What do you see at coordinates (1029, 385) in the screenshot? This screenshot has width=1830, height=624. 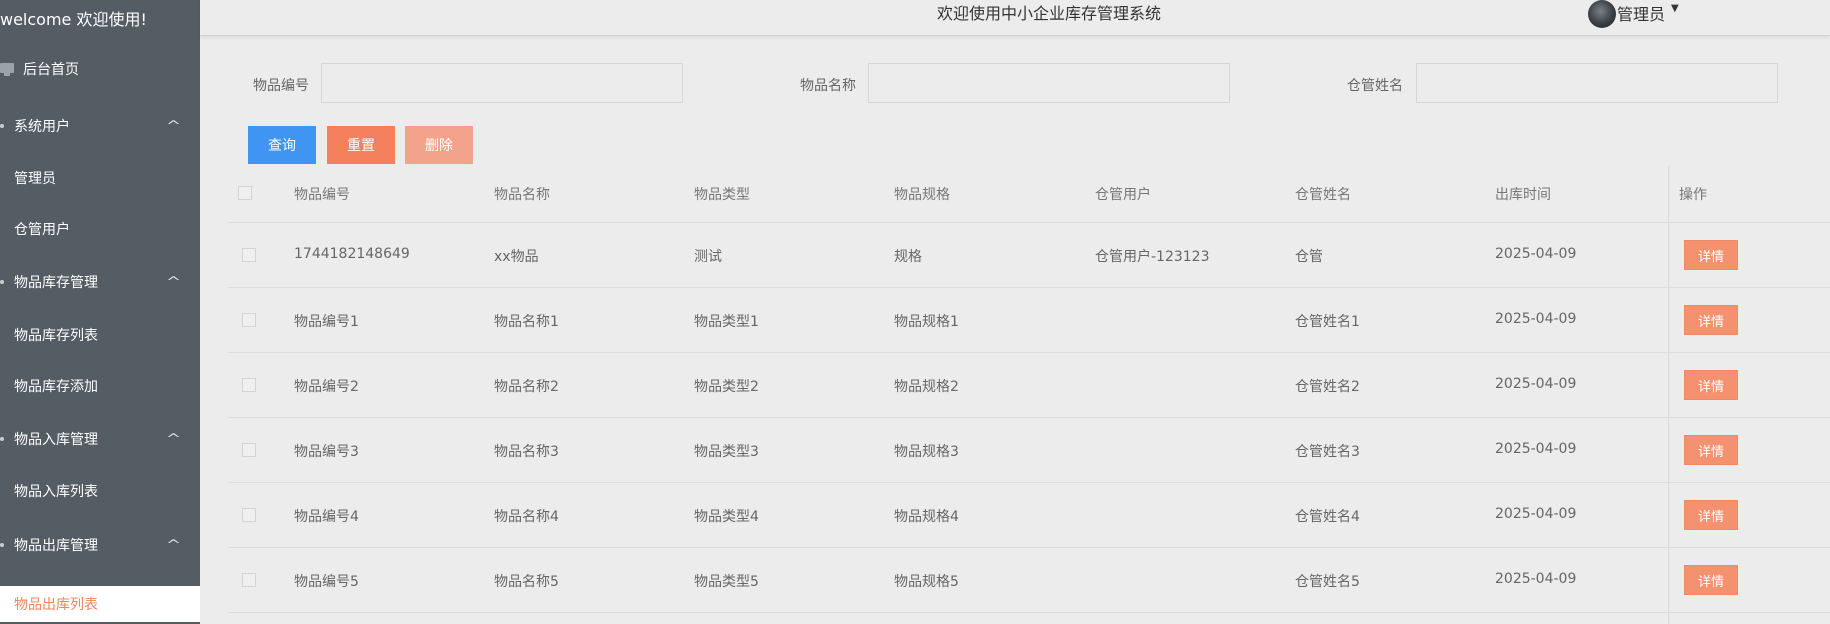 I see `table-row: 物品编号2 物品名称2 物品类型2 物品规格2 仓管姓名2 2025-04-09 详情` at bounding box center [1029, 385].